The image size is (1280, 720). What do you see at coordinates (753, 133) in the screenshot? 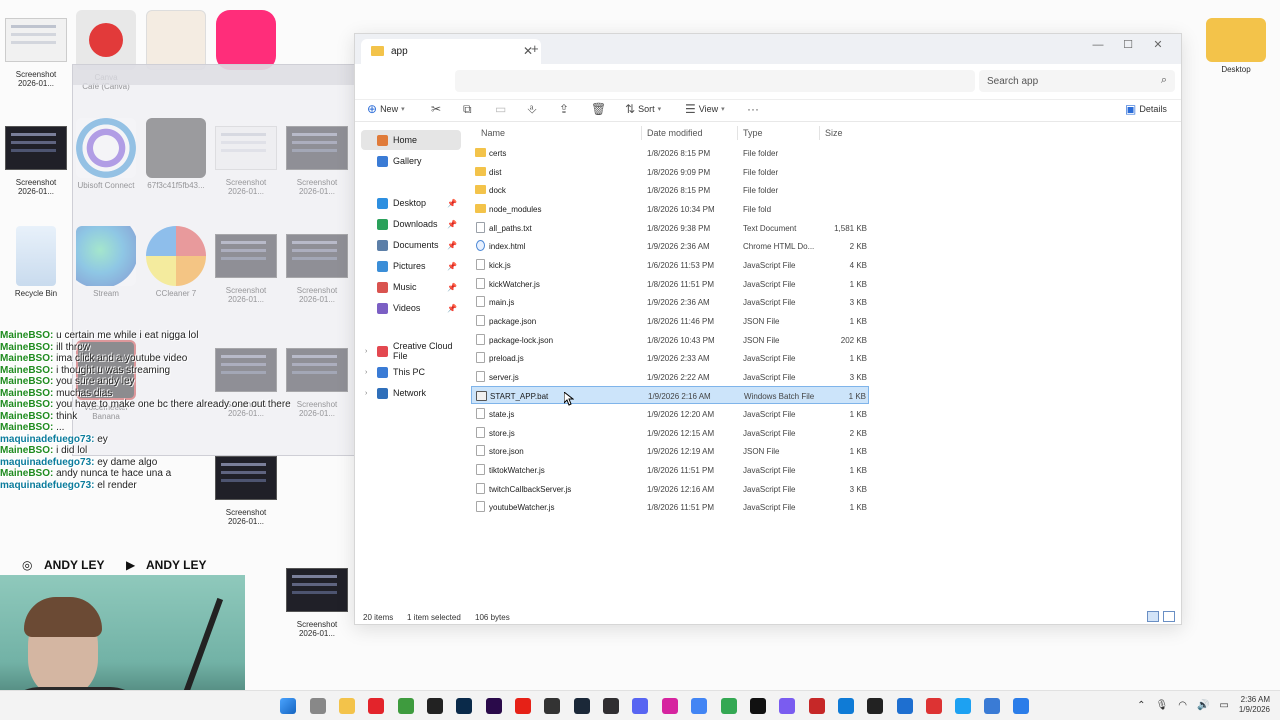
I see `column-type: Type` at bounding box center [753, 133].